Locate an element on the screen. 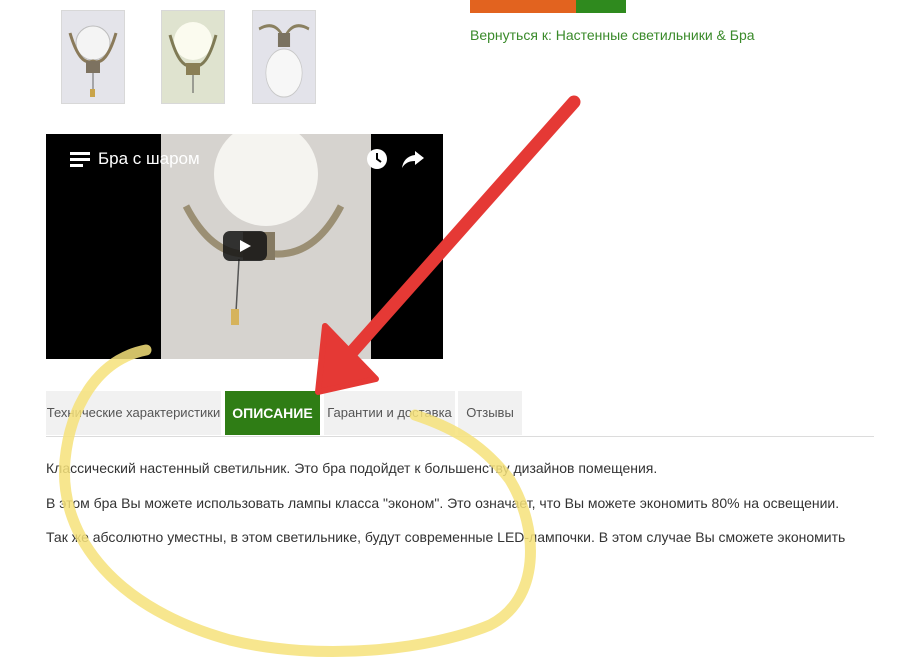  tab-description: ОПИСАНИЕ is located at coordinates (272, 413).